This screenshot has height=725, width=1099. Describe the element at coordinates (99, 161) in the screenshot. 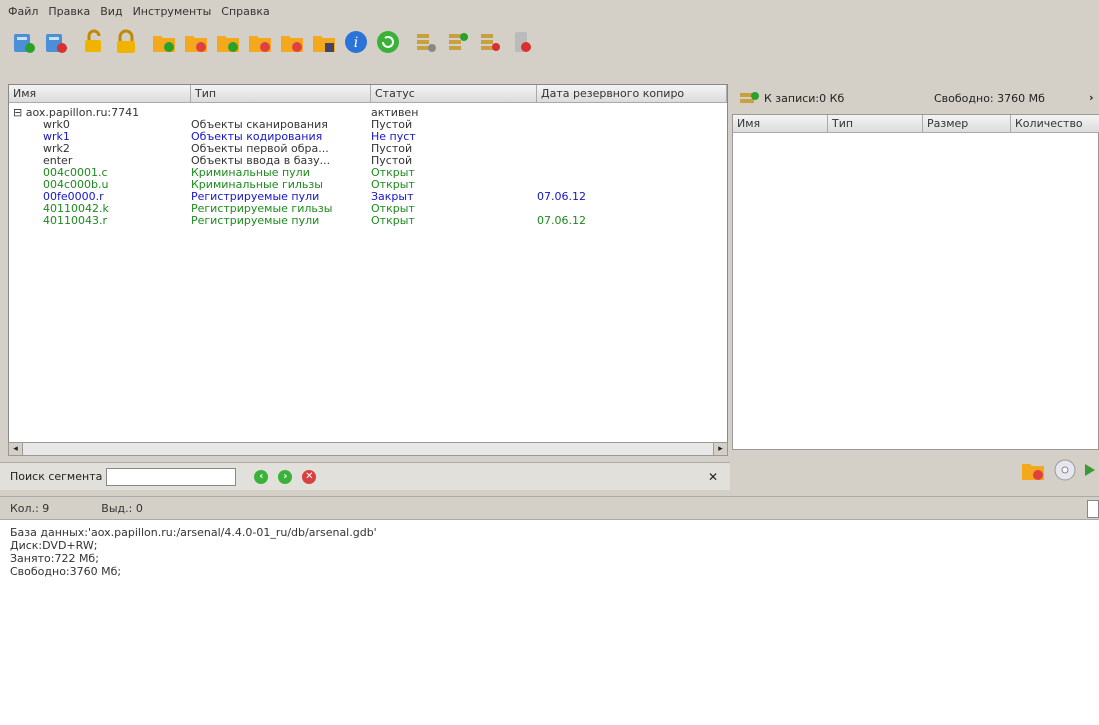

I see `tree-row-name: enter` at that location.